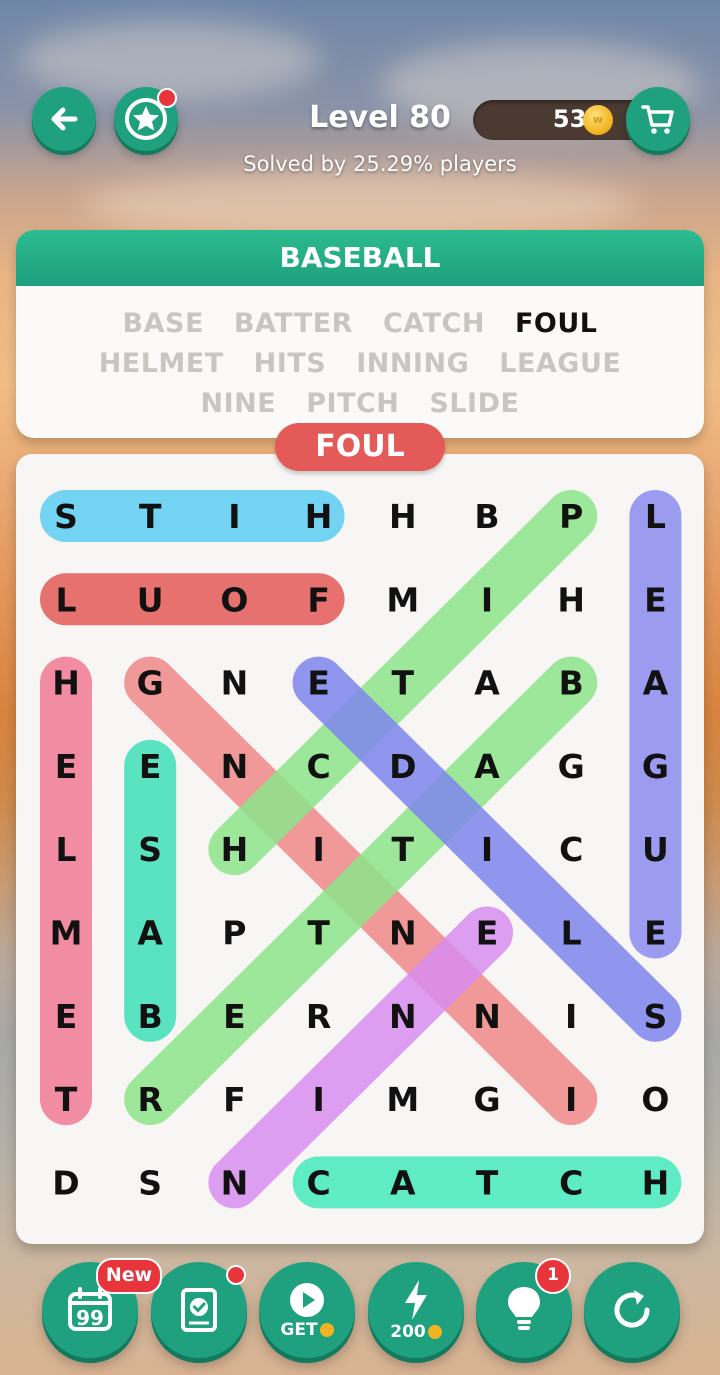 This screenshot has height=1375, width=720. What do you see at coordinates (360, 323) in the screenshot?
I see `word-row-1: BASE BATTER CATCH FOUL` at bounding box center [360, 323].